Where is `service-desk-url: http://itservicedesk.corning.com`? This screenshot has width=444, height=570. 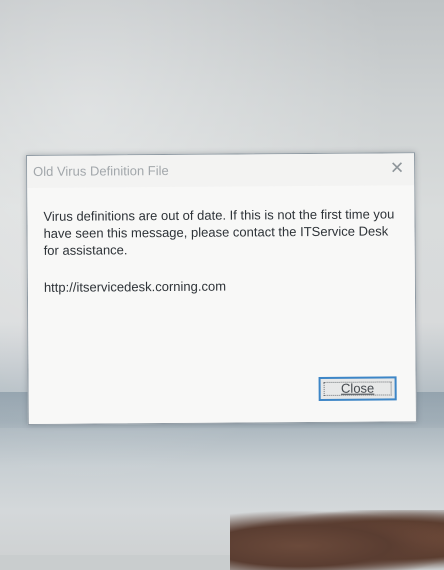 service-desk-url: http://itservicedesk.corning.com is located at coordinates (135, 286).